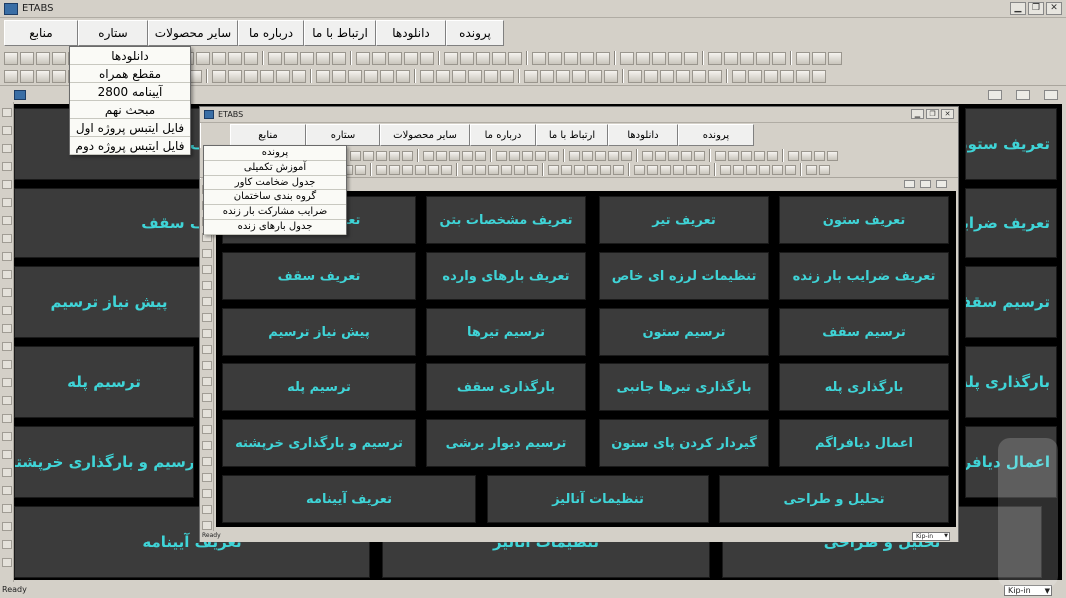 The image size is (1066, 598). What do you see at coordinates (941, 184) in the screenshot?
I see `inner-mdi-close-icon` at bounding box center [941, 184].